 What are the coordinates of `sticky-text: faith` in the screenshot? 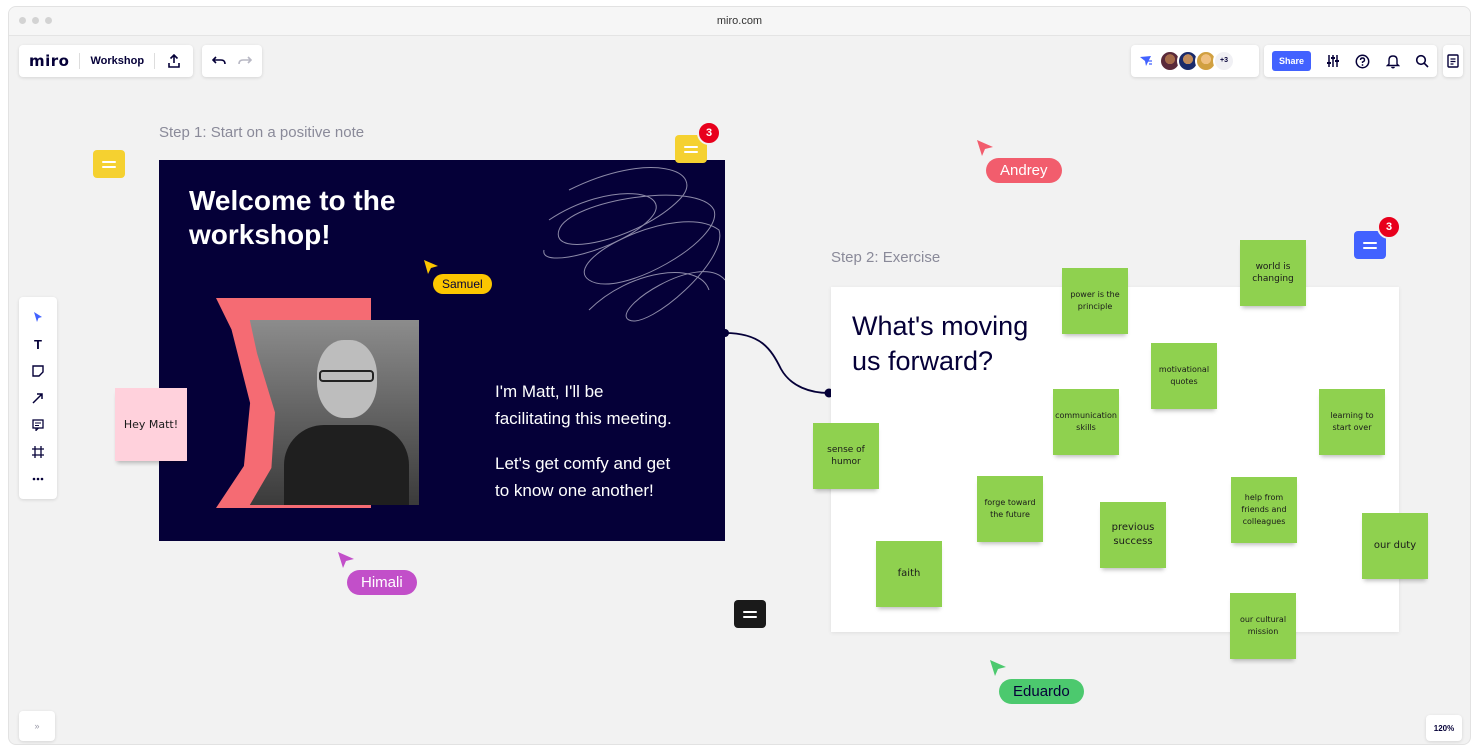 It's located at (909, 573).